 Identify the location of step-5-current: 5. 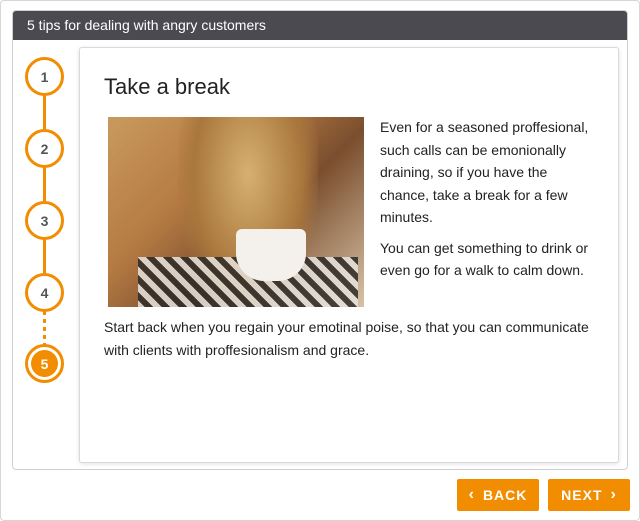
(44, 363).